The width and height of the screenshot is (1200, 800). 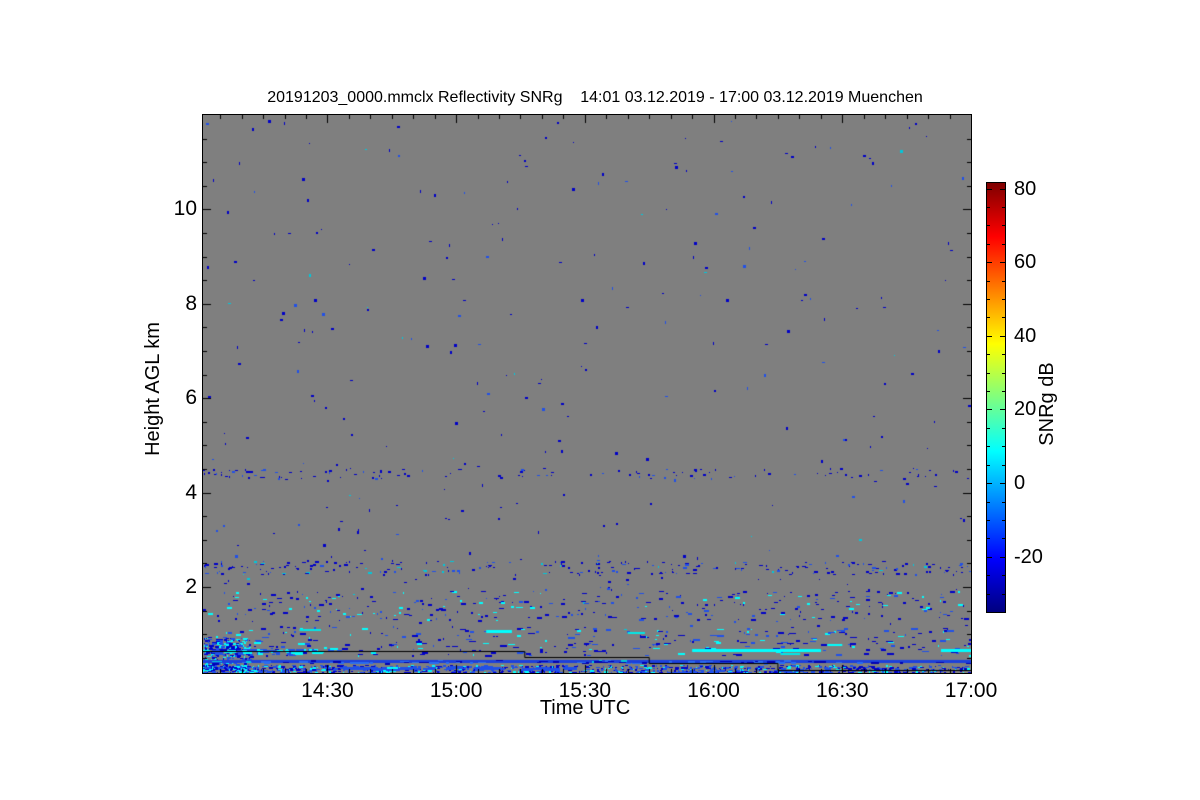 I want to click on y-tick-label: 8, so click(x=191, y=303).